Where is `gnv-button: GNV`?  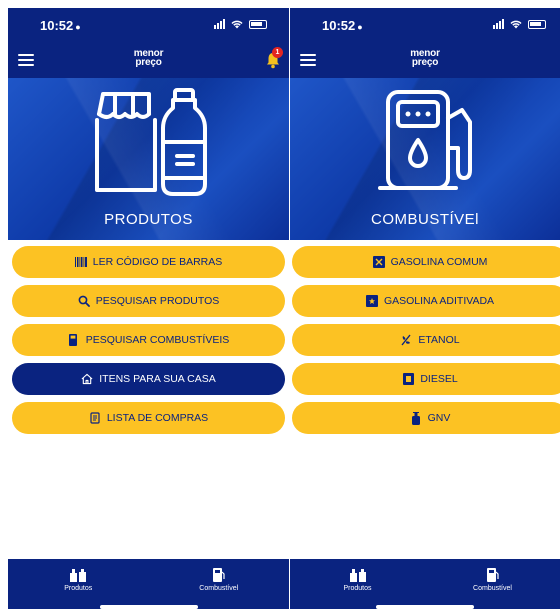 gnv-button: GNV is located at coordinates (426, 418).